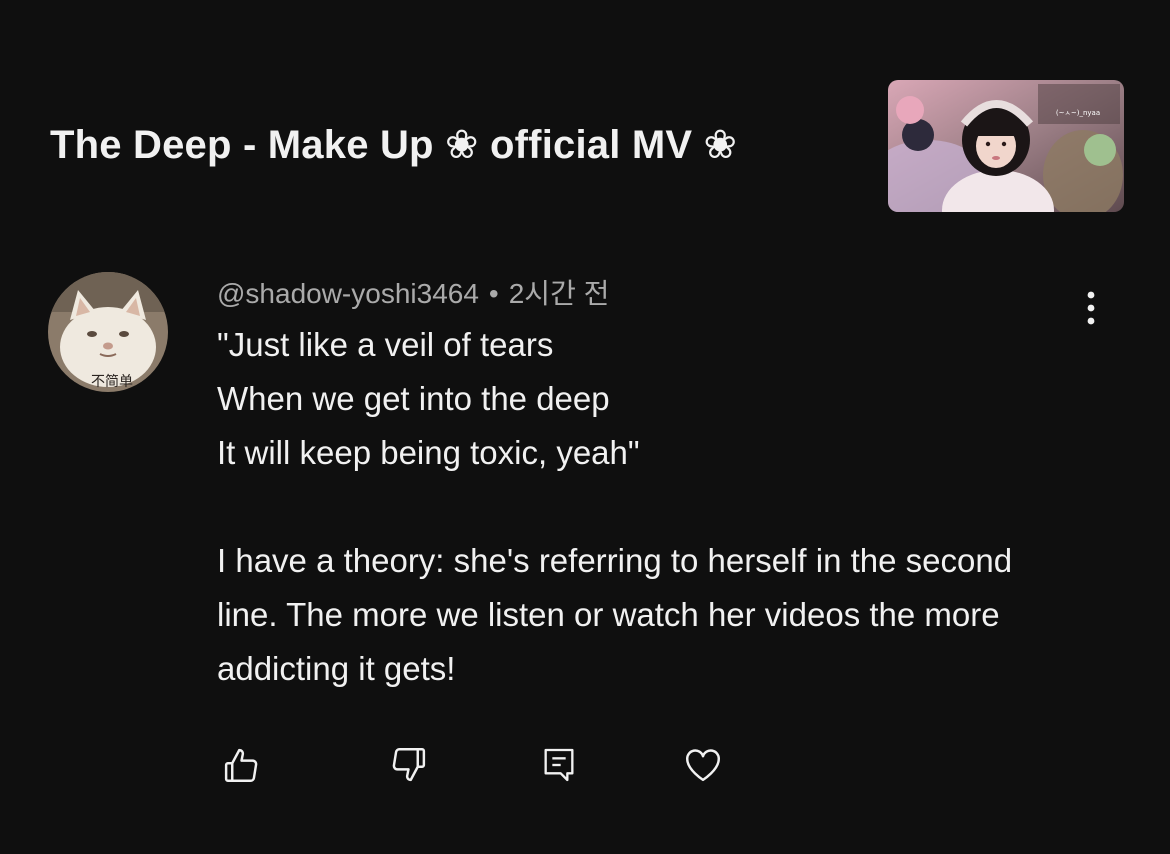 This screenshot has height=854, width=1170. I want to click on thumbs-up-icon, so click(241, 765).